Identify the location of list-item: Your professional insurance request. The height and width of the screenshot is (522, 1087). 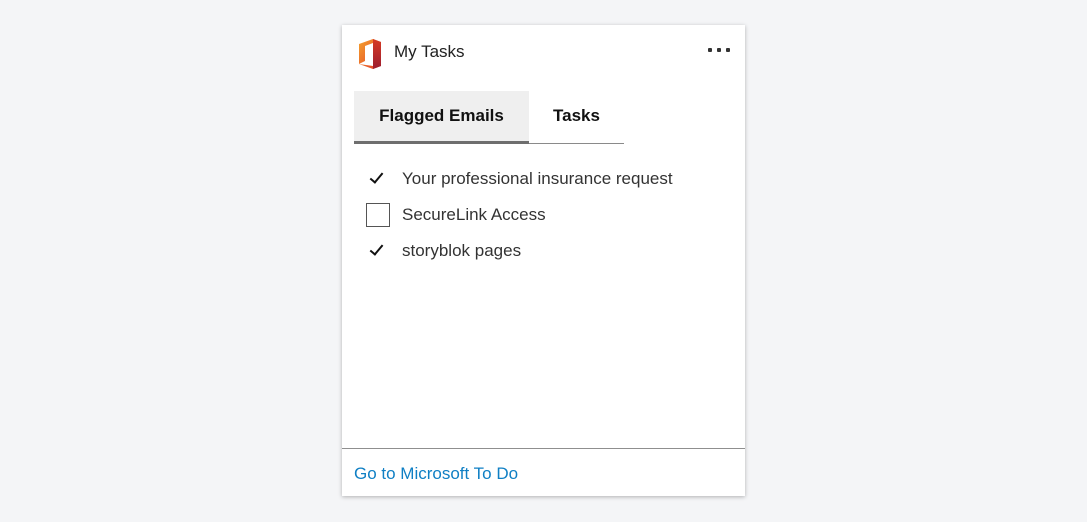
(551, 179).